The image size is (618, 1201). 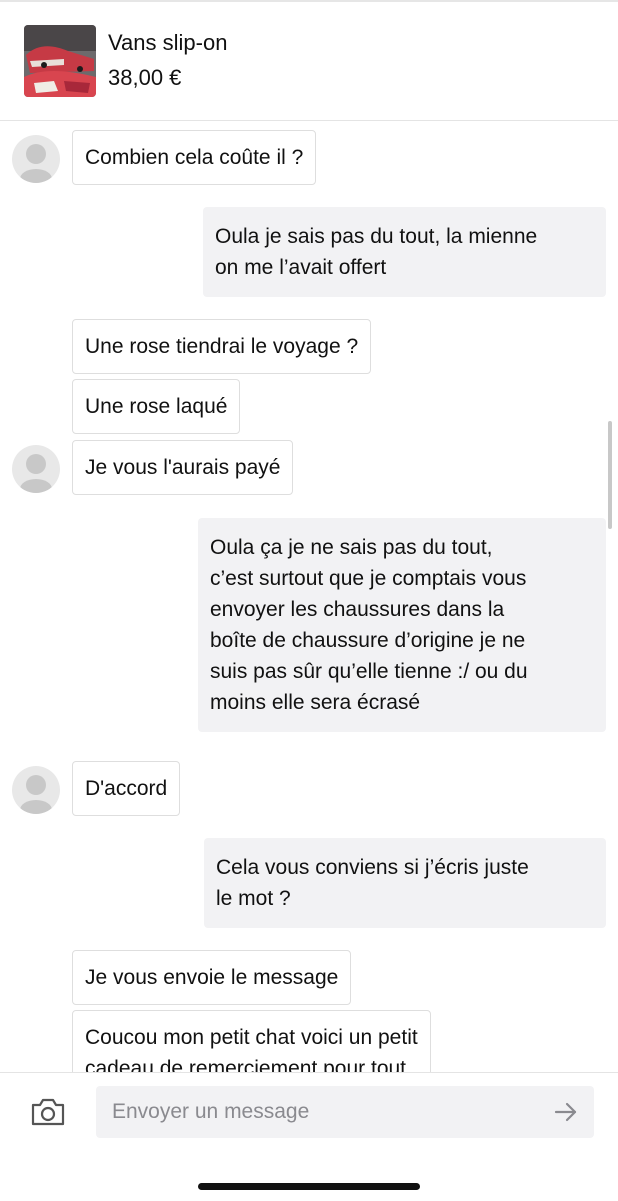 I want to click on incoming-message: Je vous envoie le message, so click(x=212, y=977).